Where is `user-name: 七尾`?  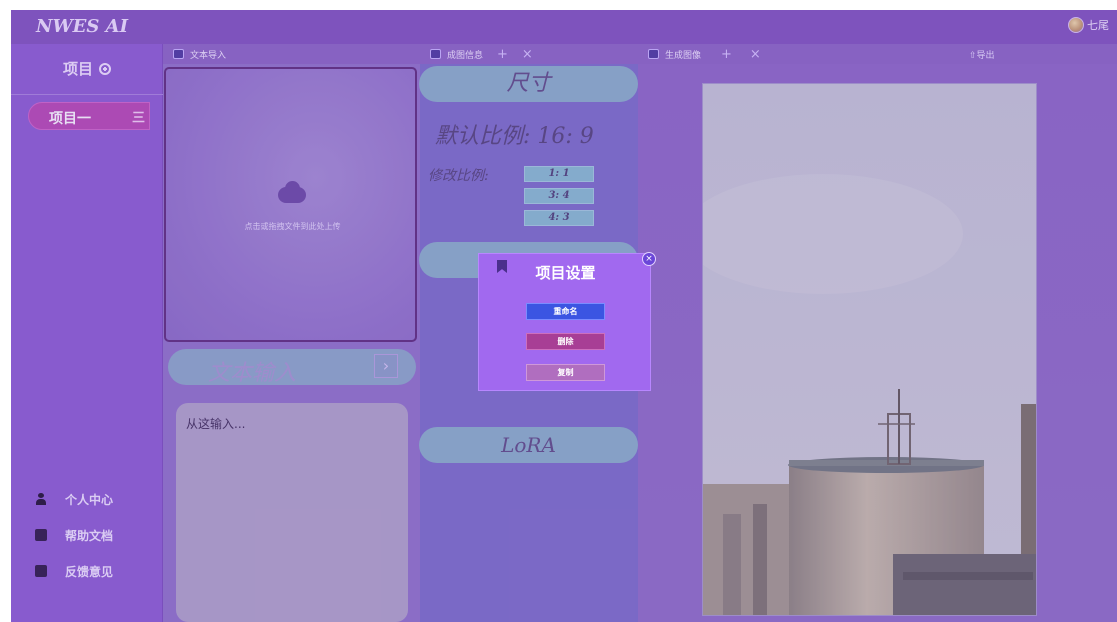 user-name: 七尾 is located at coordinates (1098, 25).